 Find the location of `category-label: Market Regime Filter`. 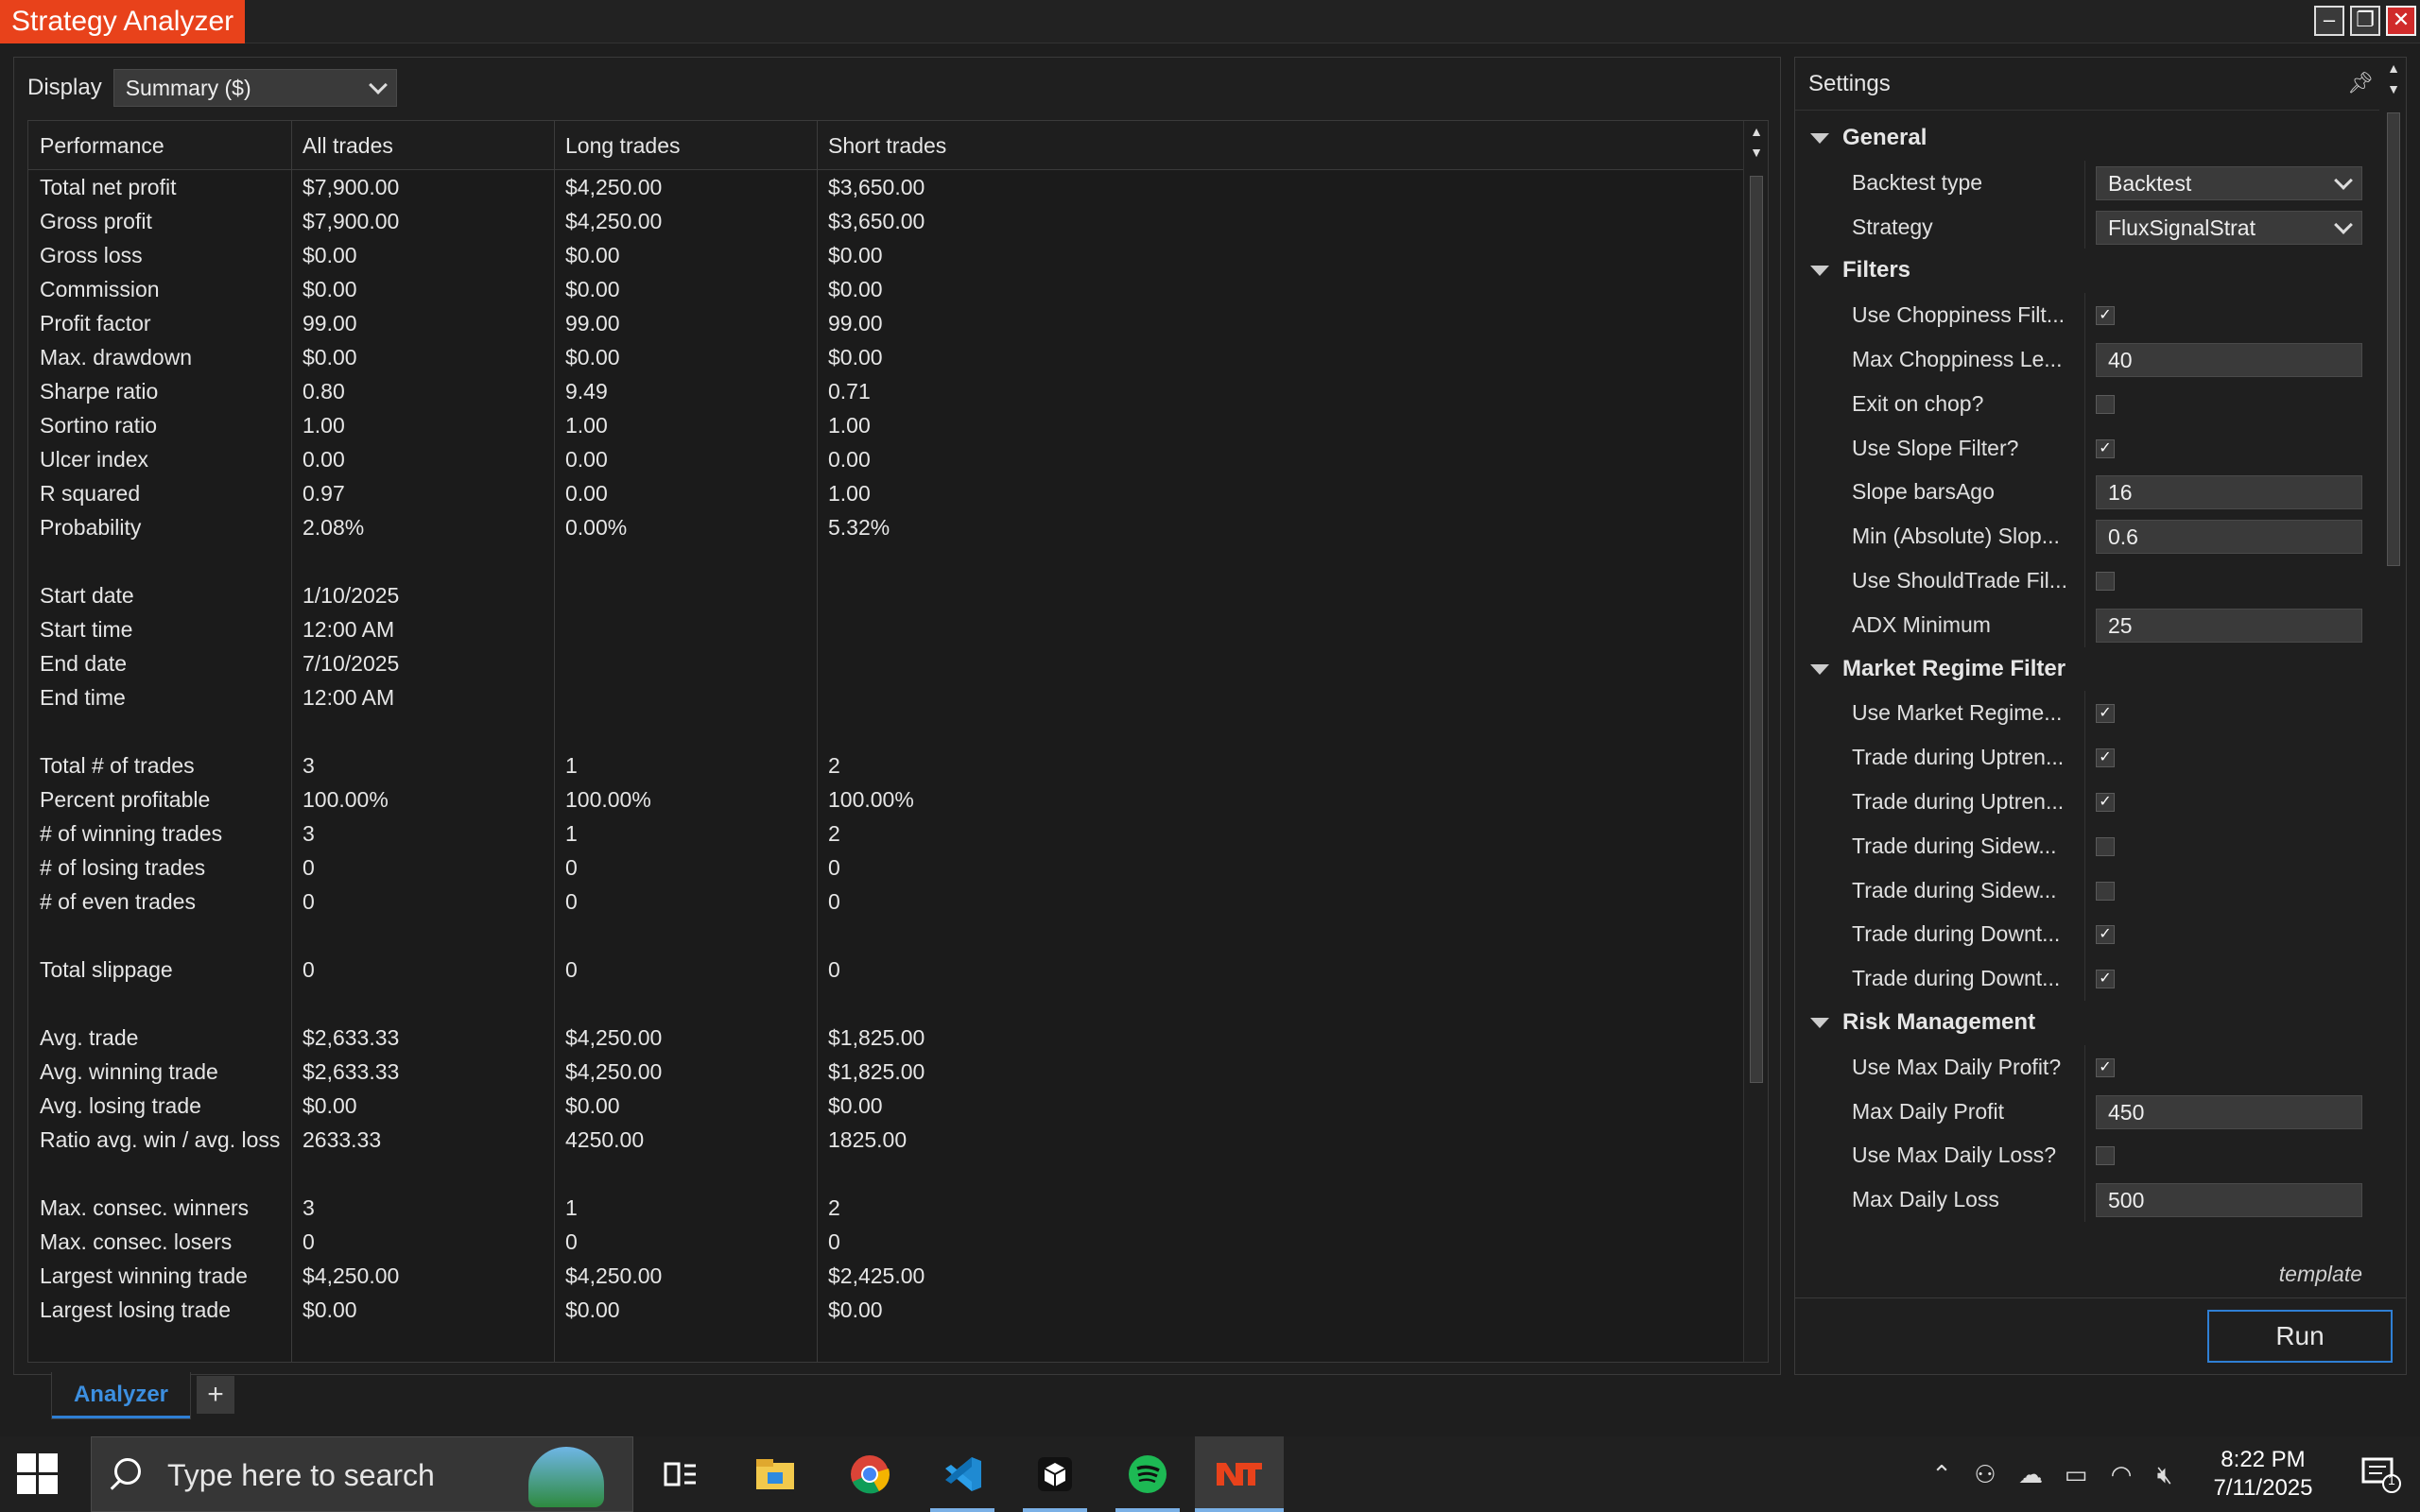

category-label: Market Regime Filter is located at coordinates (1954, 668).